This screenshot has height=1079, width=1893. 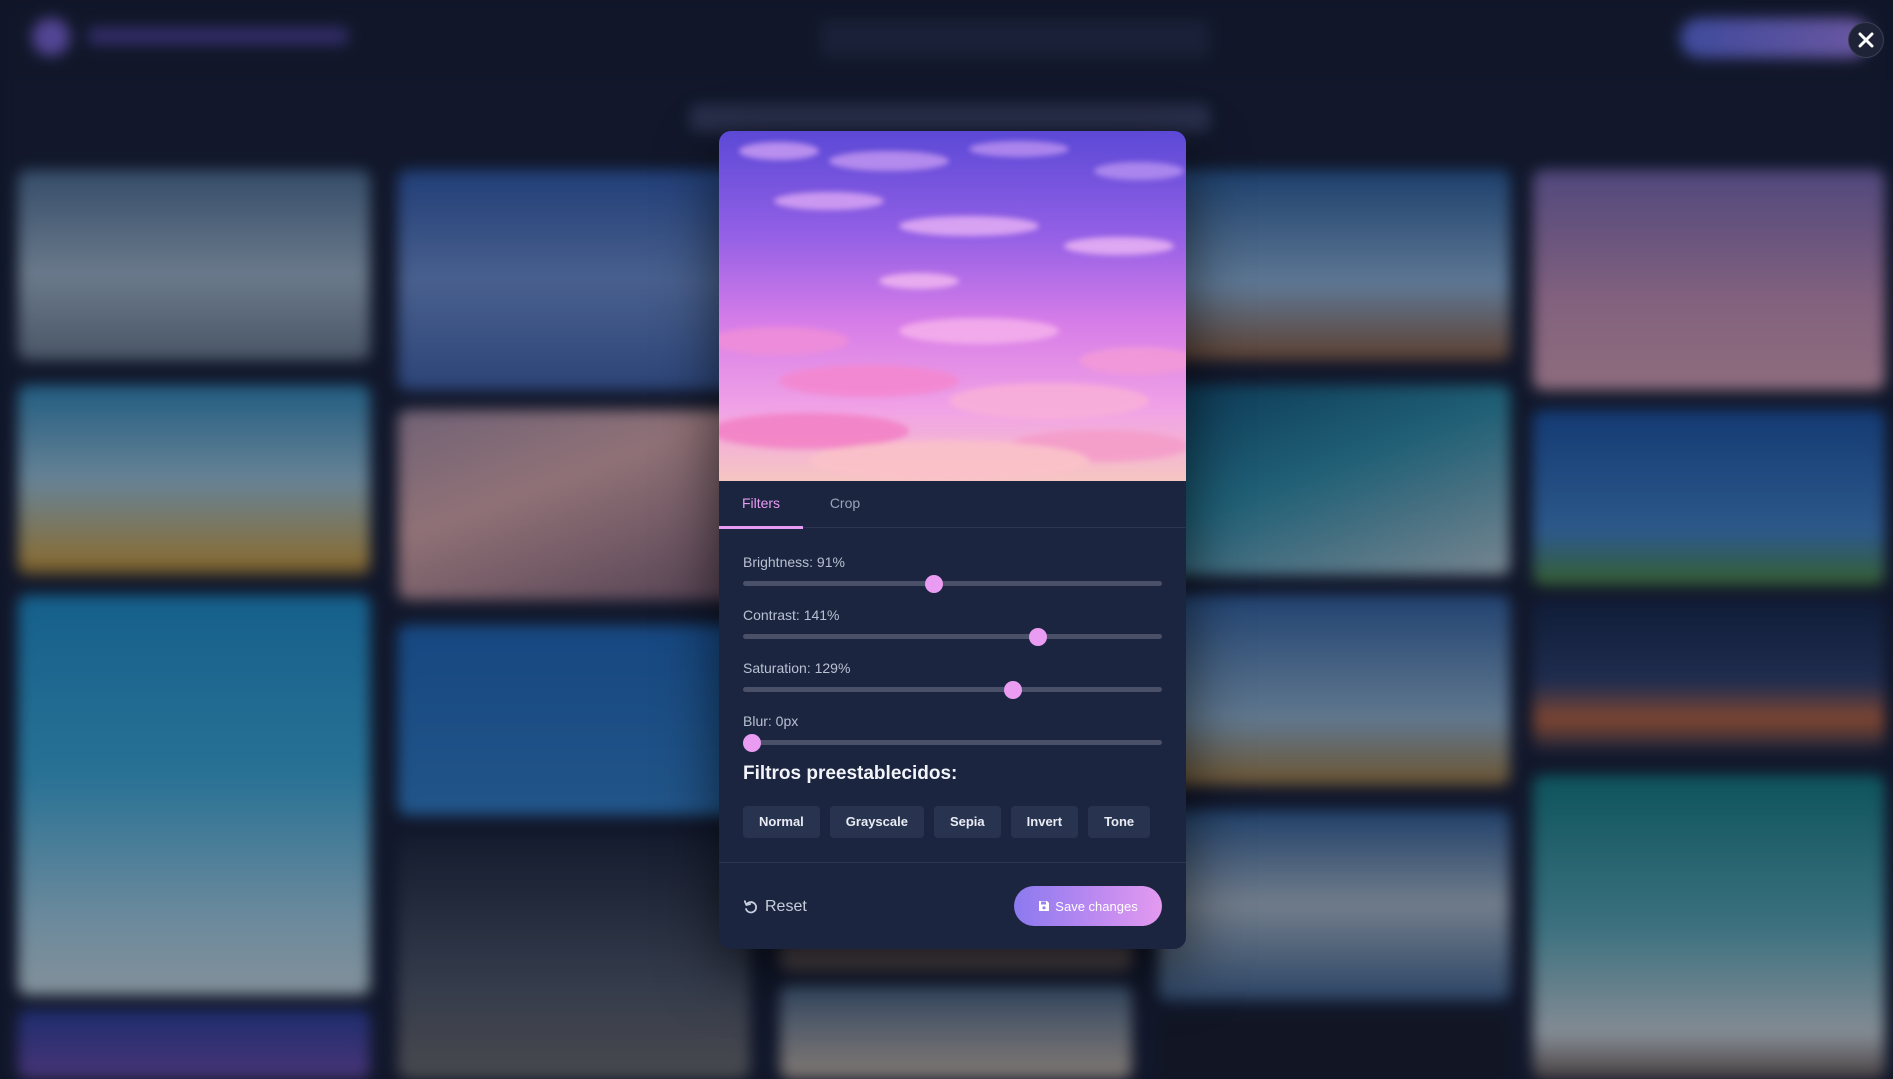 What do you see at coordinates (791, 615) in the screenshot?
I see `contrast-label: Contrast: 141%` at bounding box center [791, 615].